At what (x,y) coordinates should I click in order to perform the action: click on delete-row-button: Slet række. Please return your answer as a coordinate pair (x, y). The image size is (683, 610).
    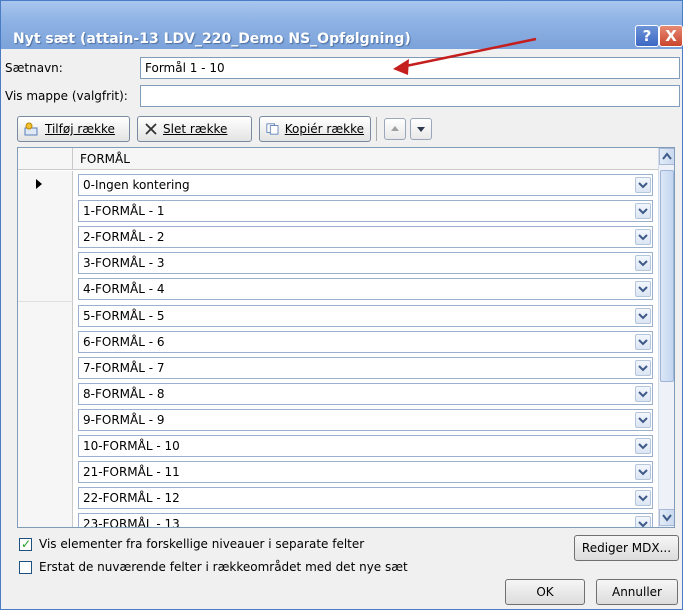
    Looking at the image, I should click on (194, 129).